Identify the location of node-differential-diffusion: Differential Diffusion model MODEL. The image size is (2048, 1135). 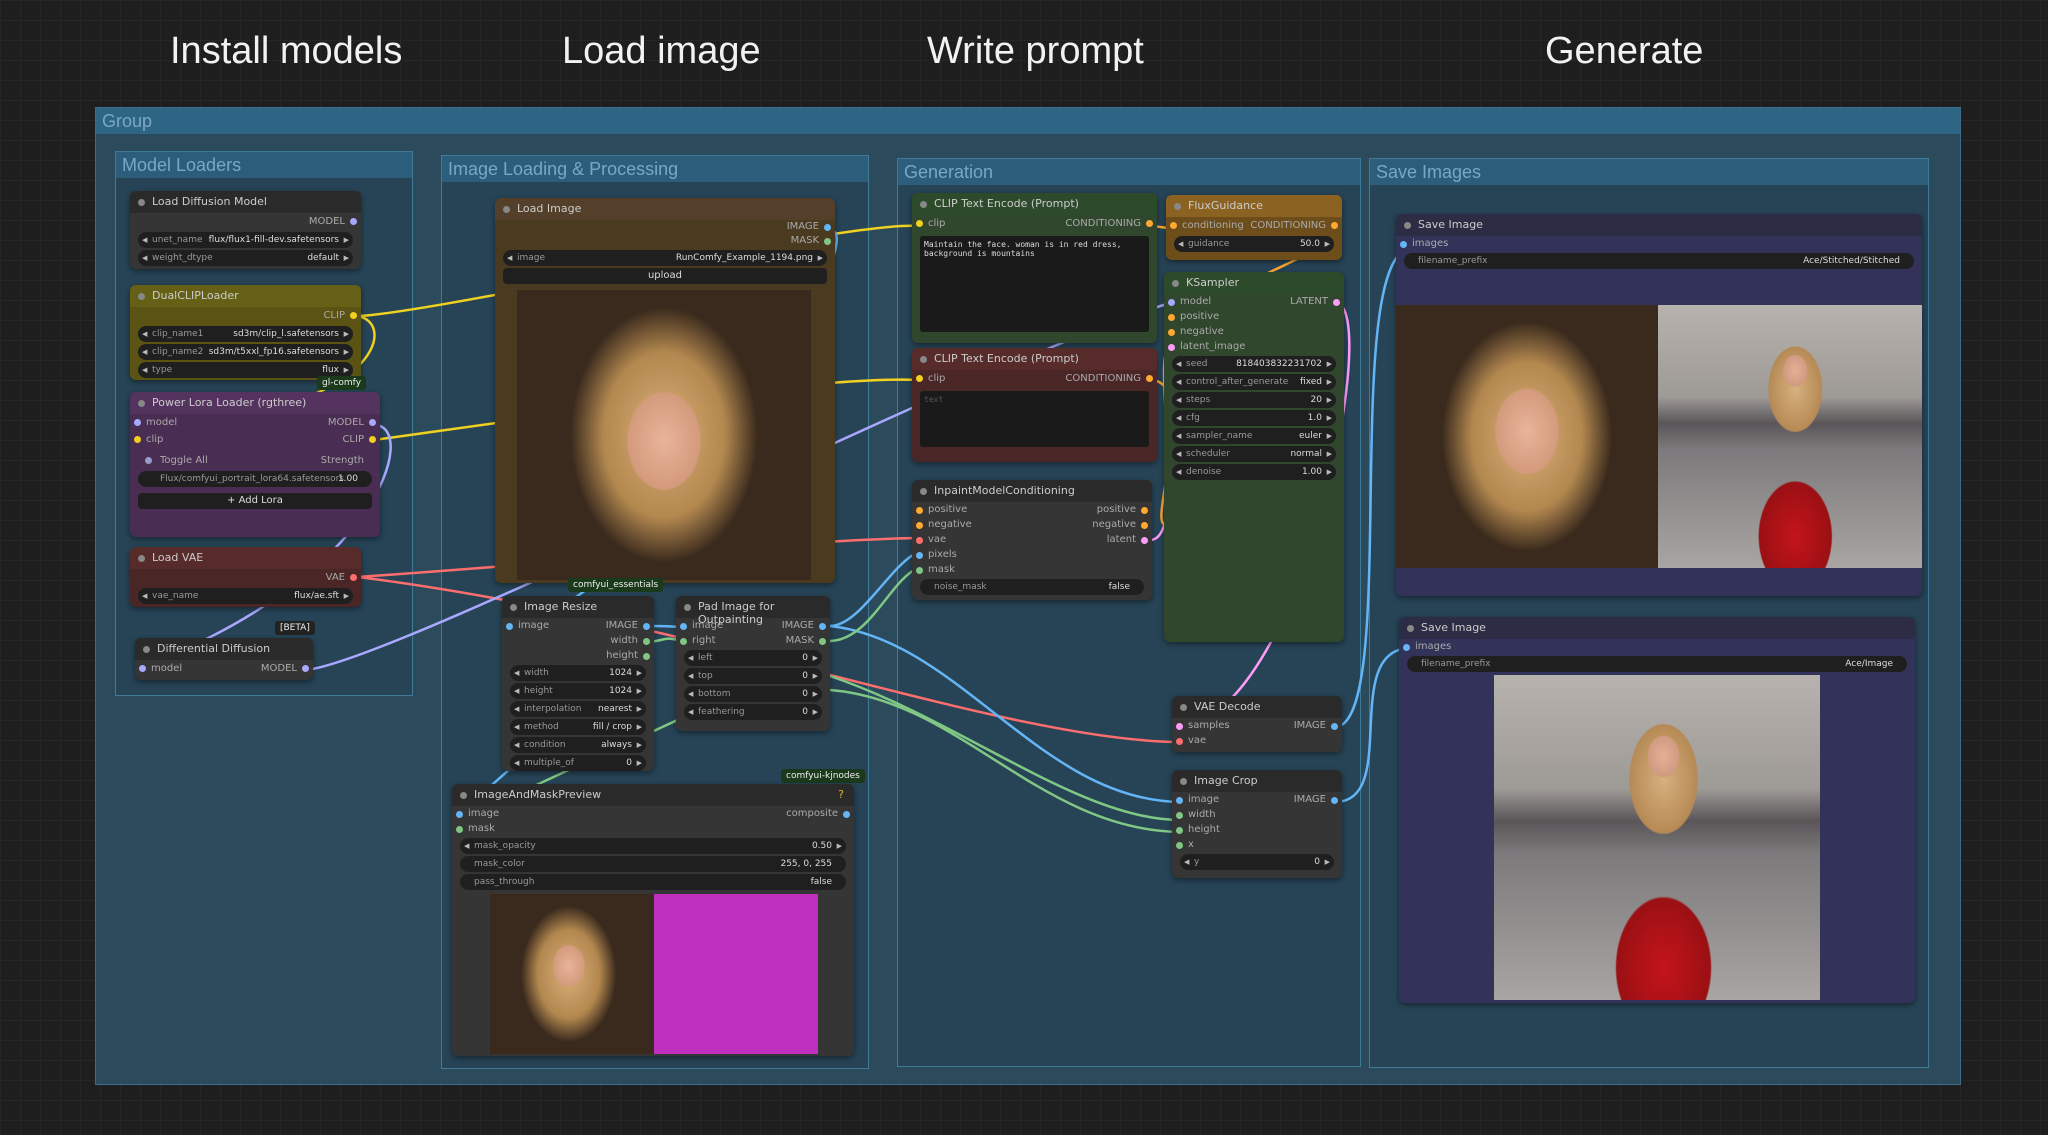
(224, 659).